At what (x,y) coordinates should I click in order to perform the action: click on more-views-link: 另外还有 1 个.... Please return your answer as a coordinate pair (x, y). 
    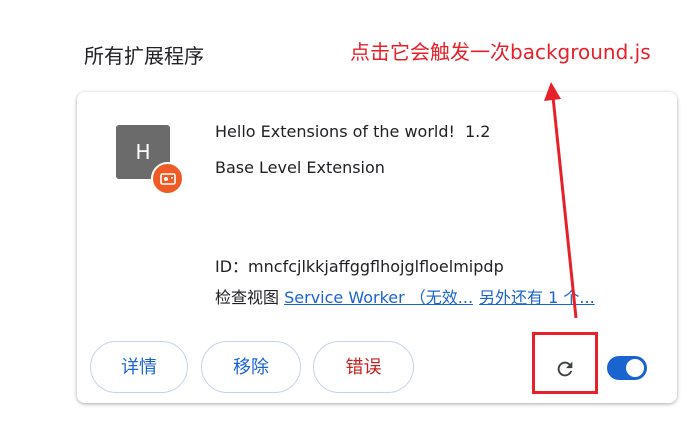
    Looking at the image, I should click on (537, 297).